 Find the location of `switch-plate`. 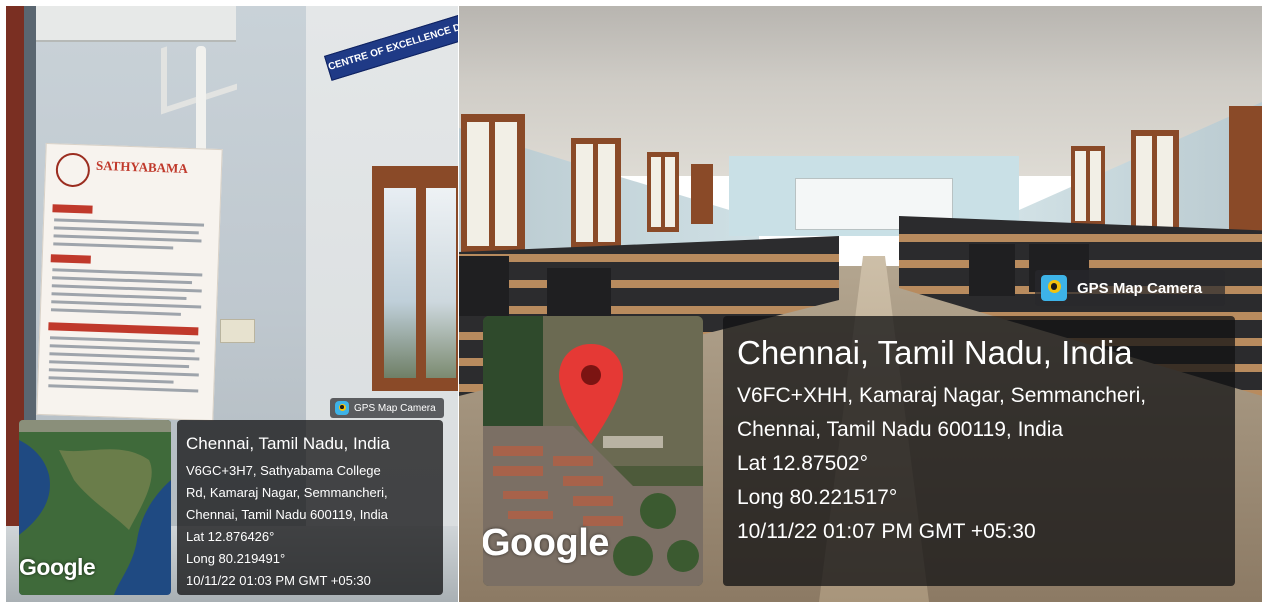

switch-plate is located at coordinates (237, 331).